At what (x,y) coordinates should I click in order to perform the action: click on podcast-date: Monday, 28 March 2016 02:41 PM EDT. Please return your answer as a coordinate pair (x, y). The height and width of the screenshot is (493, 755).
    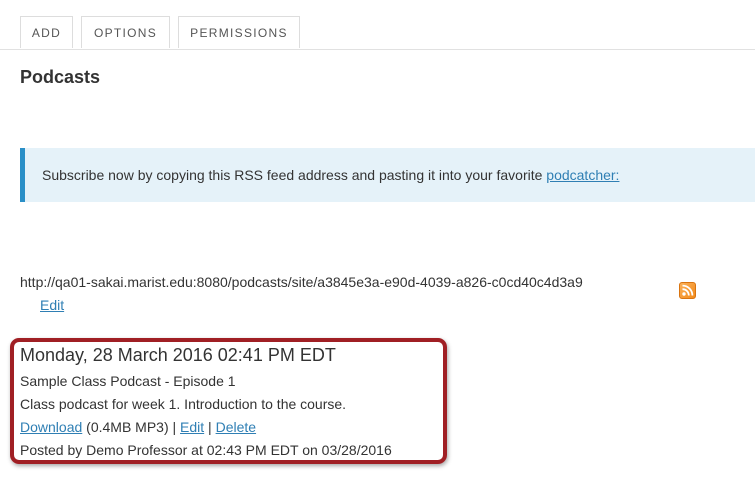
    Looking at the image, I should click on (178, 355).